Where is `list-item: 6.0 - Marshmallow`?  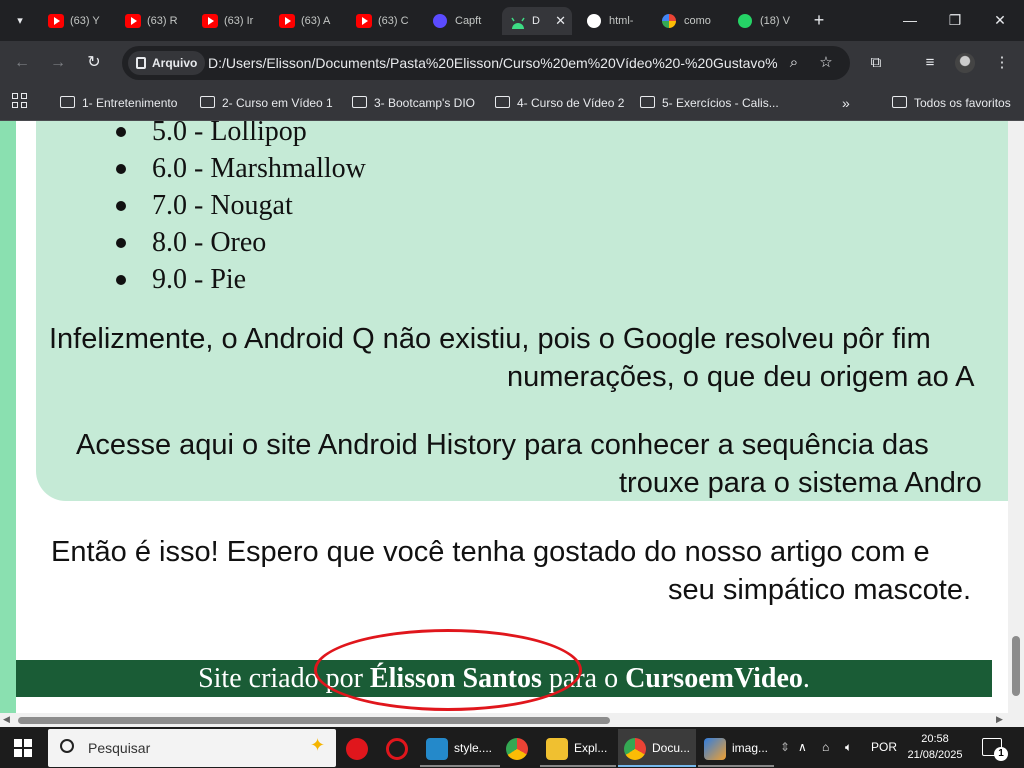 list-item: 6.0 - Marshmallow is located at coordinates (241, 168).